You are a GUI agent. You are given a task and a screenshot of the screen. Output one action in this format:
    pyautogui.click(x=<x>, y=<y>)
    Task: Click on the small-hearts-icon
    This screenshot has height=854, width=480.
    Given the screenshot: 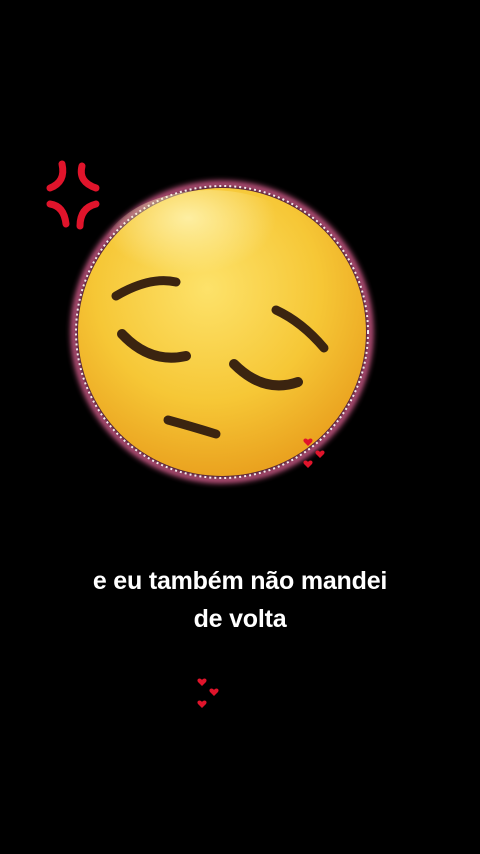 What is the action you would take?
    pyautogui.click(x=208, y=693)
    